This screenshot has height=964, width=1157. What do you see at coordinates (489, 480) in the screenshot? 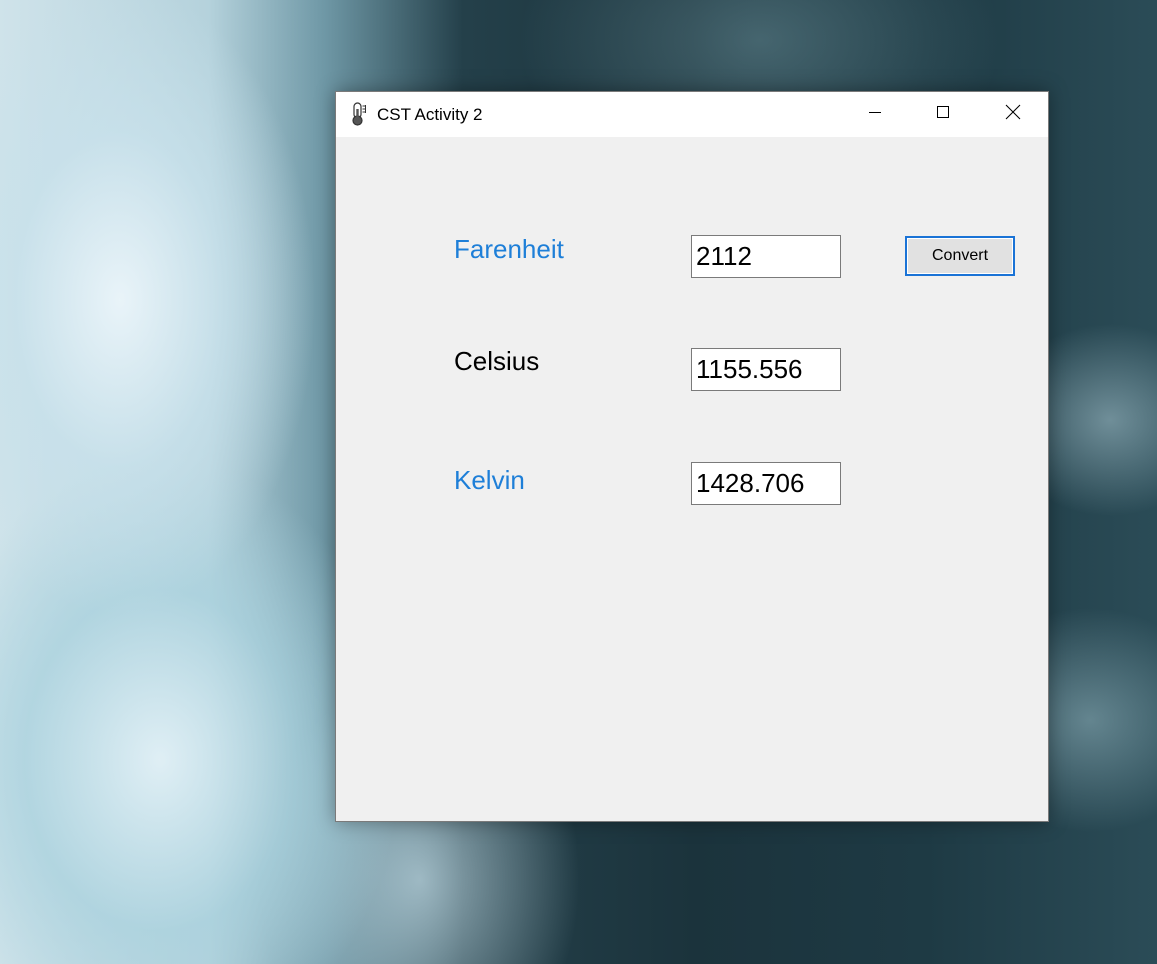
I see `kelvin-label: Kelvin` at bounding box center [489, 480].